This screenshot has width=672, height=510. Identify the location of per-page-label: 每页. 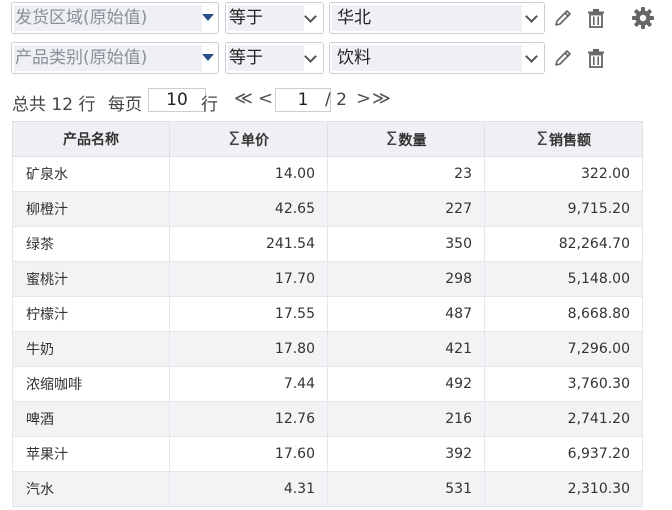
(125, 105).